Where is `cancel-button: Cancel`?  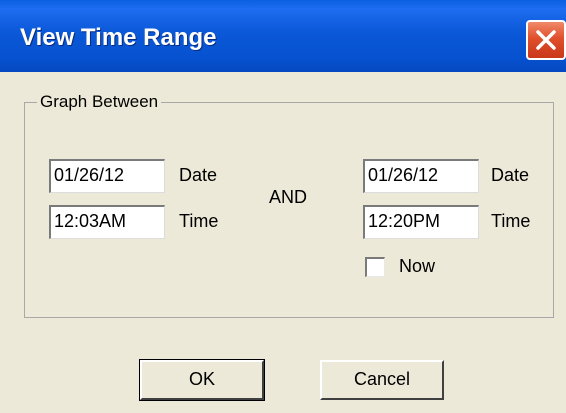 cancel-button: Cancel is located at coordinates (382, 380).